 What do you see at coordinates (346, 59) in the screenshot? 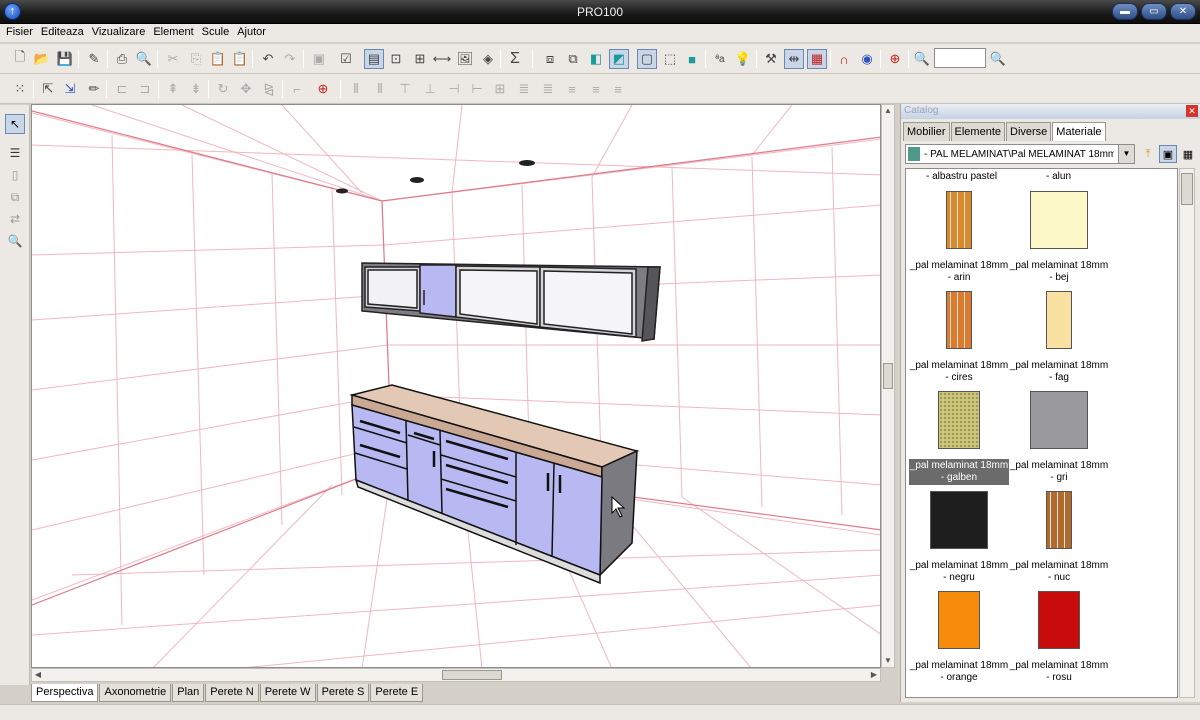
I see `checklist-icon: ☑` at bounding box center [346, 59].